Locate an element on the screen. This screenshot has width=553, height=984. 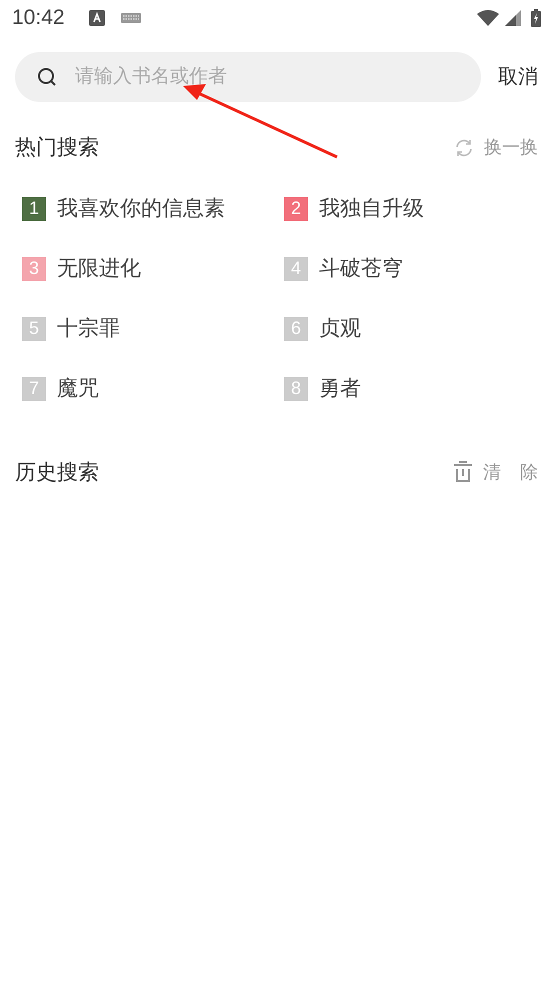
search-icon is located at coordinates (47, 77).